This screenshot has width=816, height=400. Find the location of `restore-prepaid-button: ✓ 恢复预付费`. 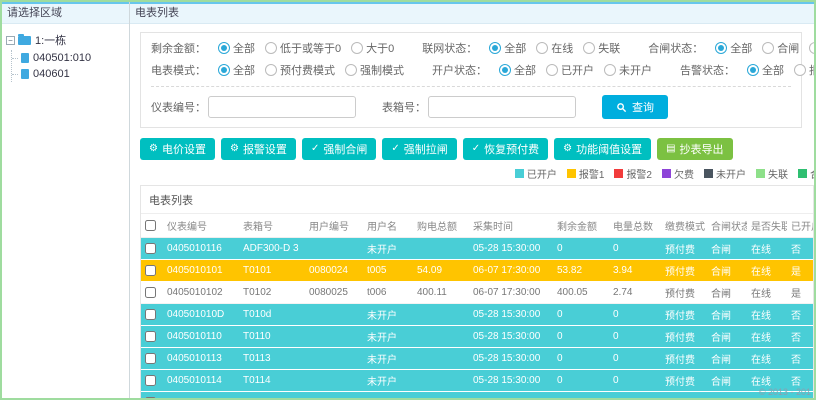

restore-prepaid-button: ✓ 恢复预付费 is located at coordinates (505, 149).